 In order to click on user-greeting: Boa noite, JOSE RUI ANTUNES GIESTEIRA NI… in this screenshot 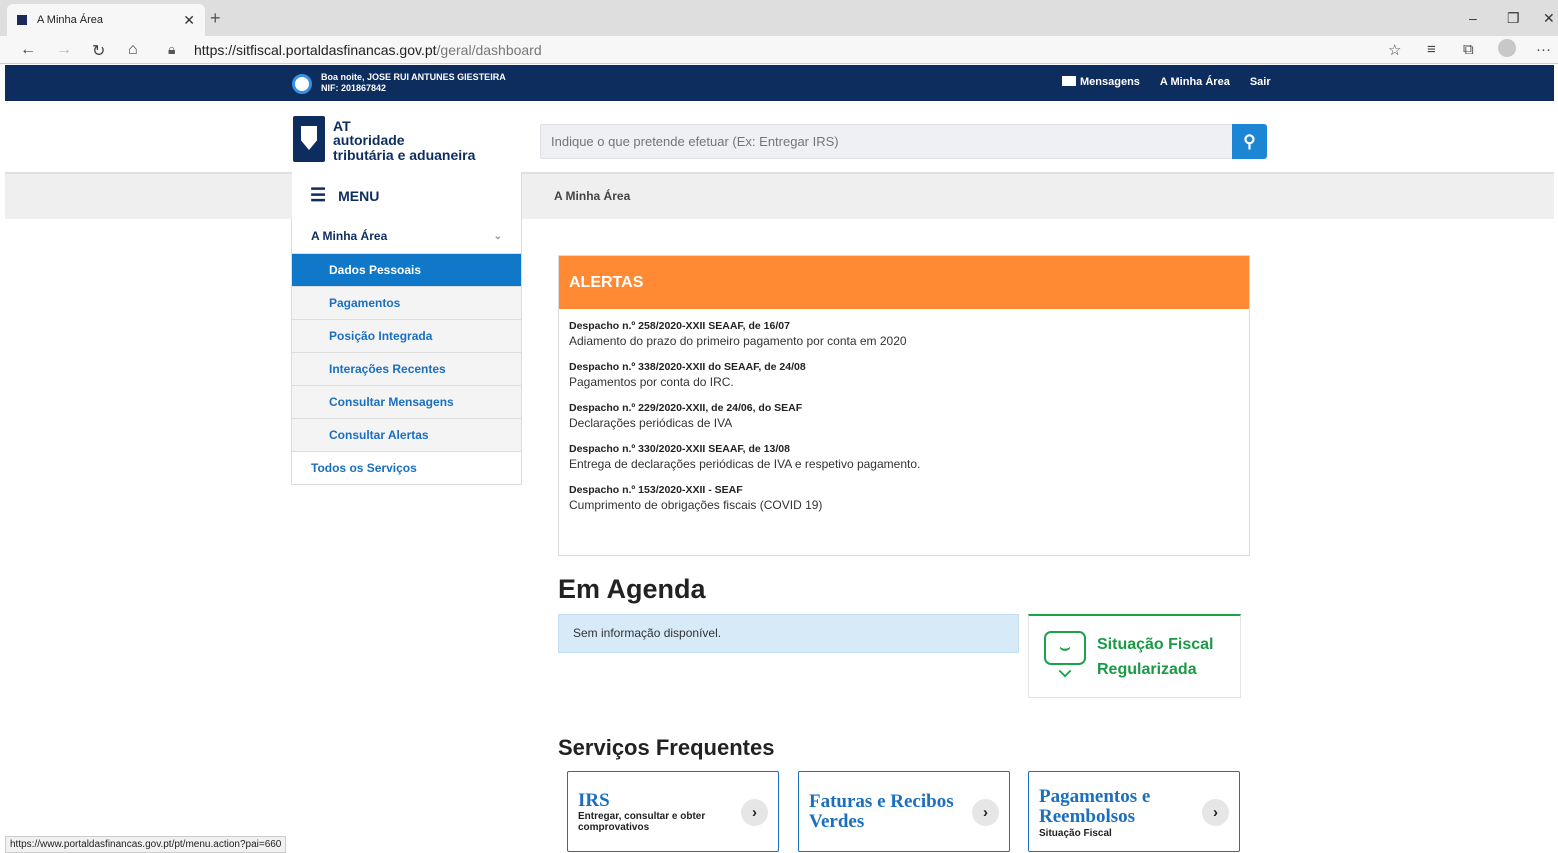, I will do `click(413, 83)`.